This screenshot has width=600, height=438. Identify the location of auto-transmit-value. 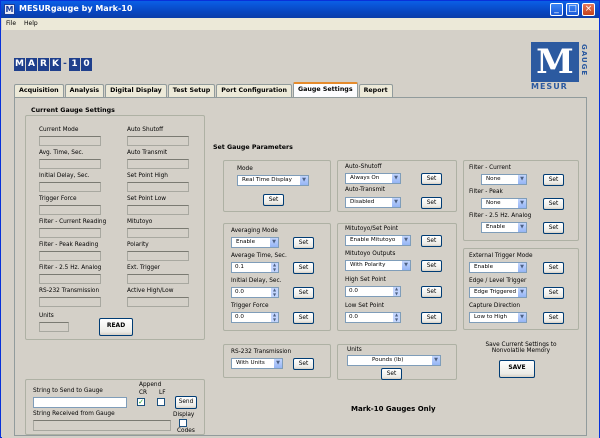
(158, 164).